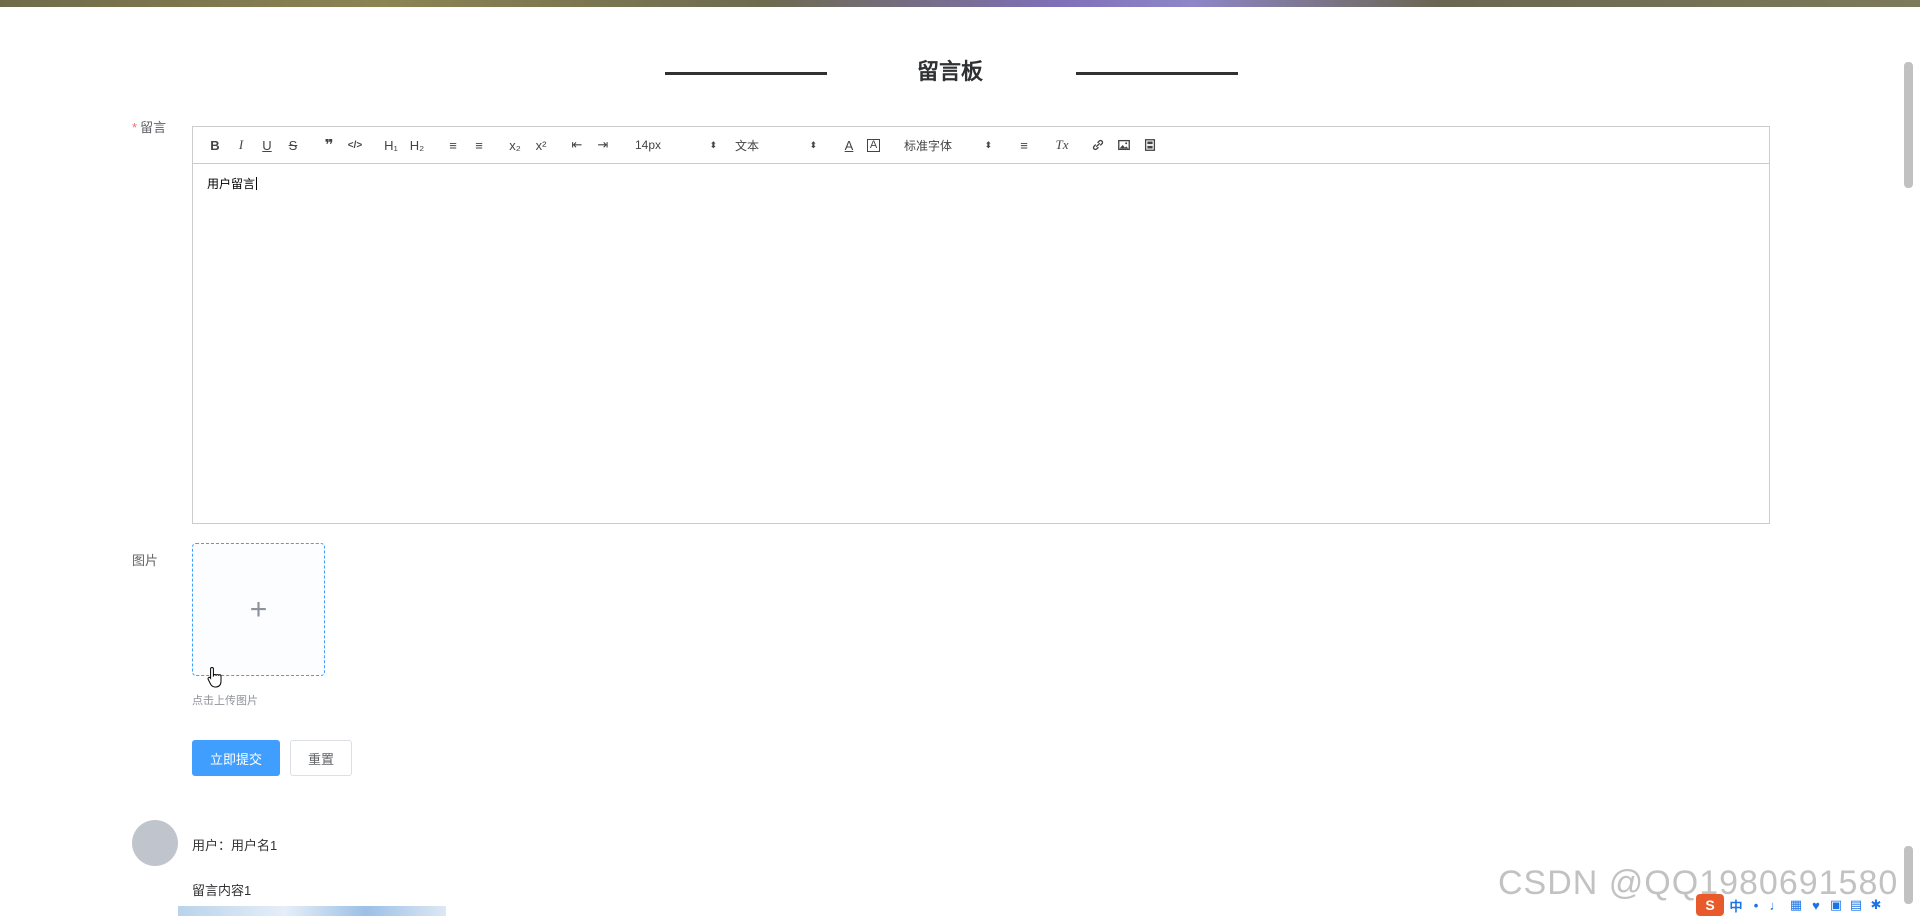 The height and width of the screenshot is (916, 1920). What do you see at coordinates (1157, 73) in the screenshot?
I see `title-right-line` at bounding box center [1157, 73].